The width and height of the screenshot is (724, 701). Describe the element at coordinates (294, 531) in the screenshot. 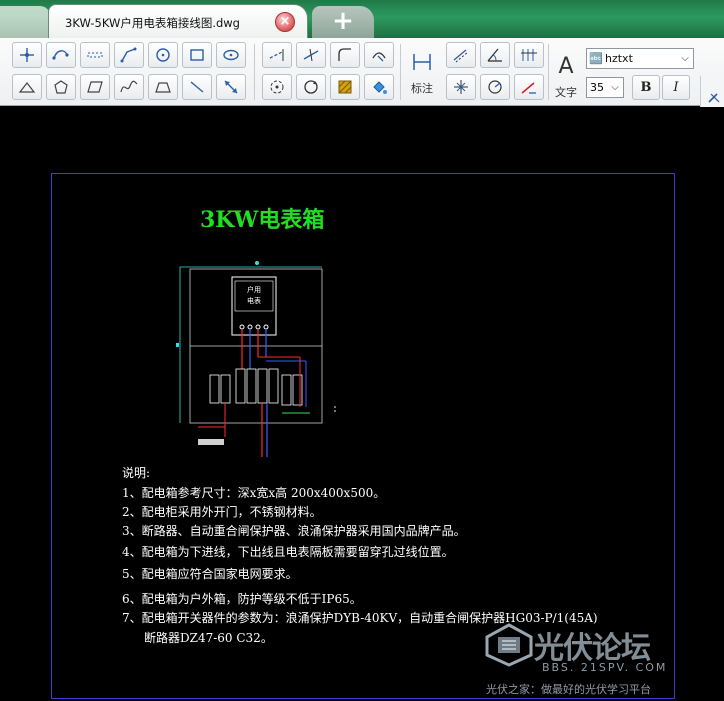

I see `note-item: 3、断路器、自动重合闸保护器、浪涌保护器采用国内品牌产品。` at that location.